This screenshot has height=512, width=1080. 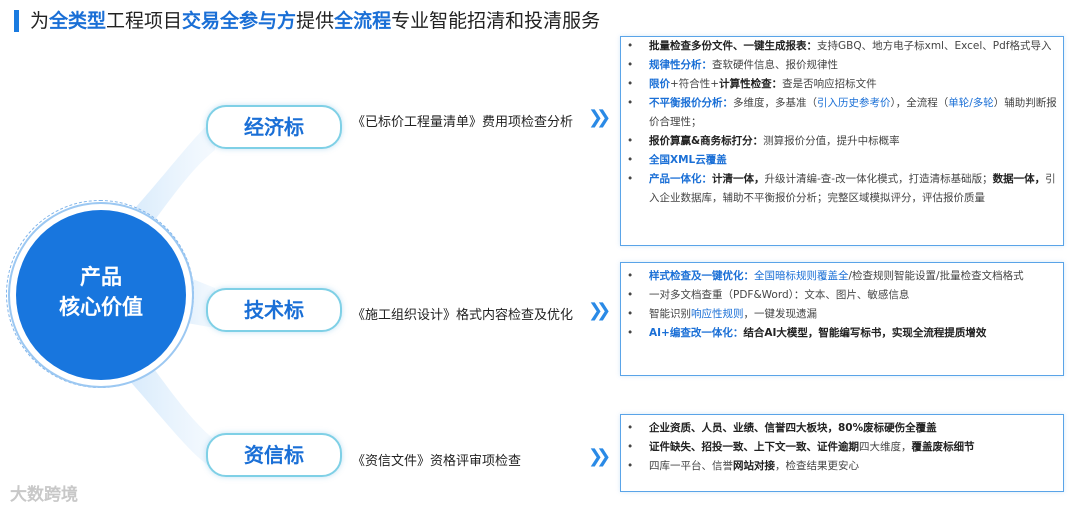 What do you see at coordinates (691, 103) in the screenshot?
I see `detail-text: 不平衡报价分析：` at bounding box center [691, 103].